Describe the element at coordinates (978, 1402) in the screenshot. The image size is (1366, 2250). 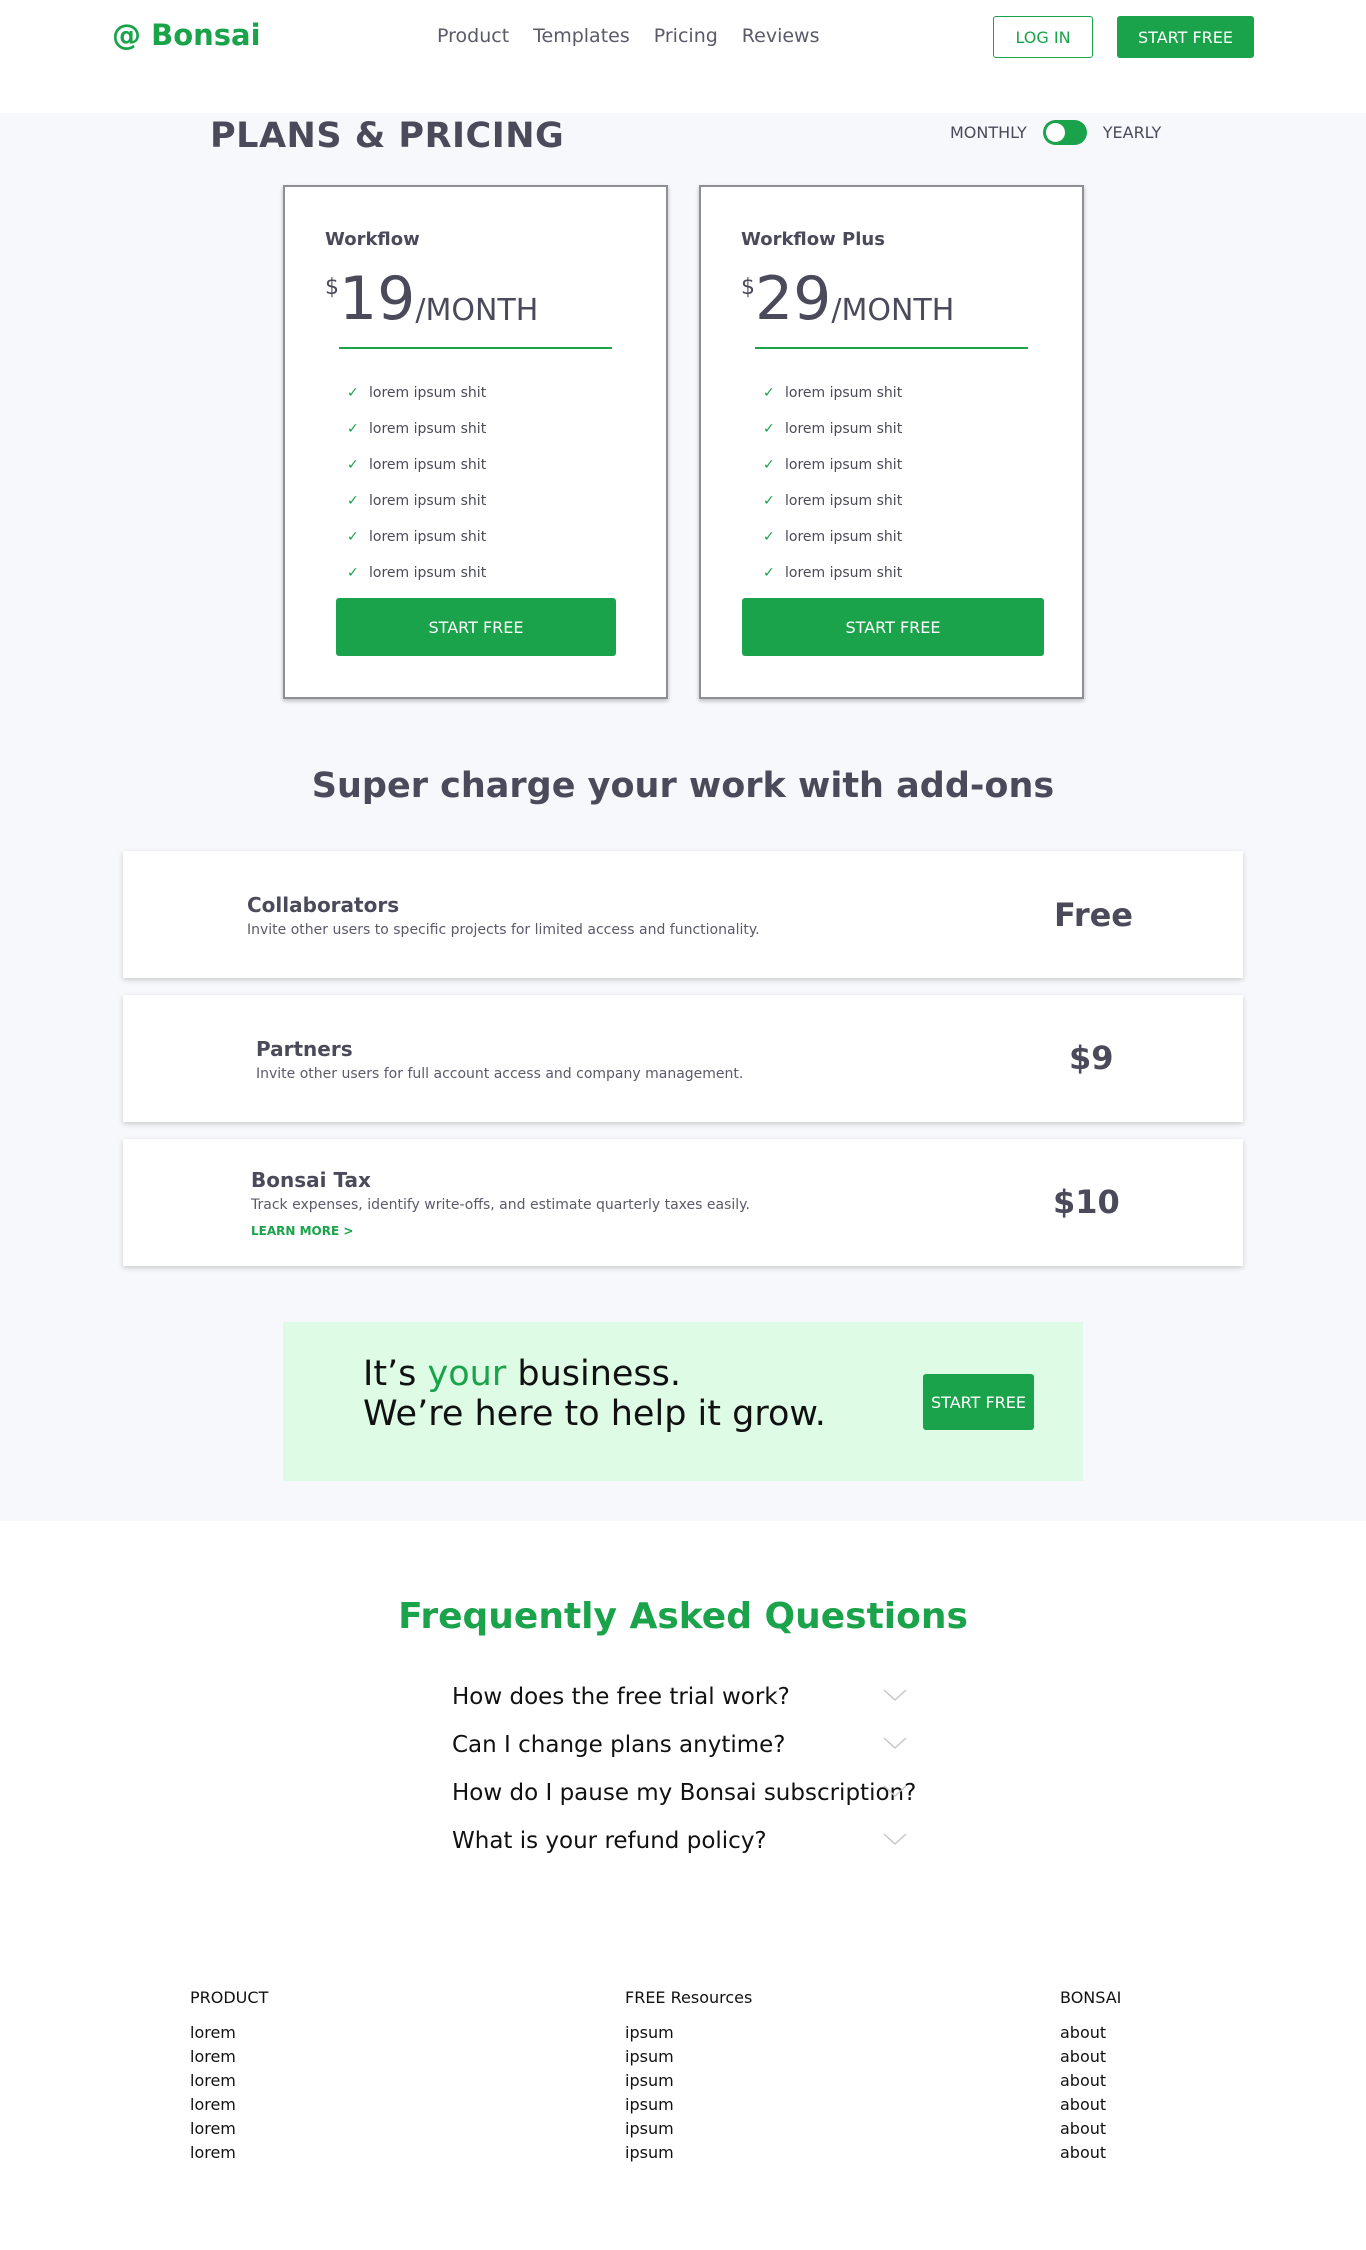
I see `cta-start-free-button: START FREE` at that location.